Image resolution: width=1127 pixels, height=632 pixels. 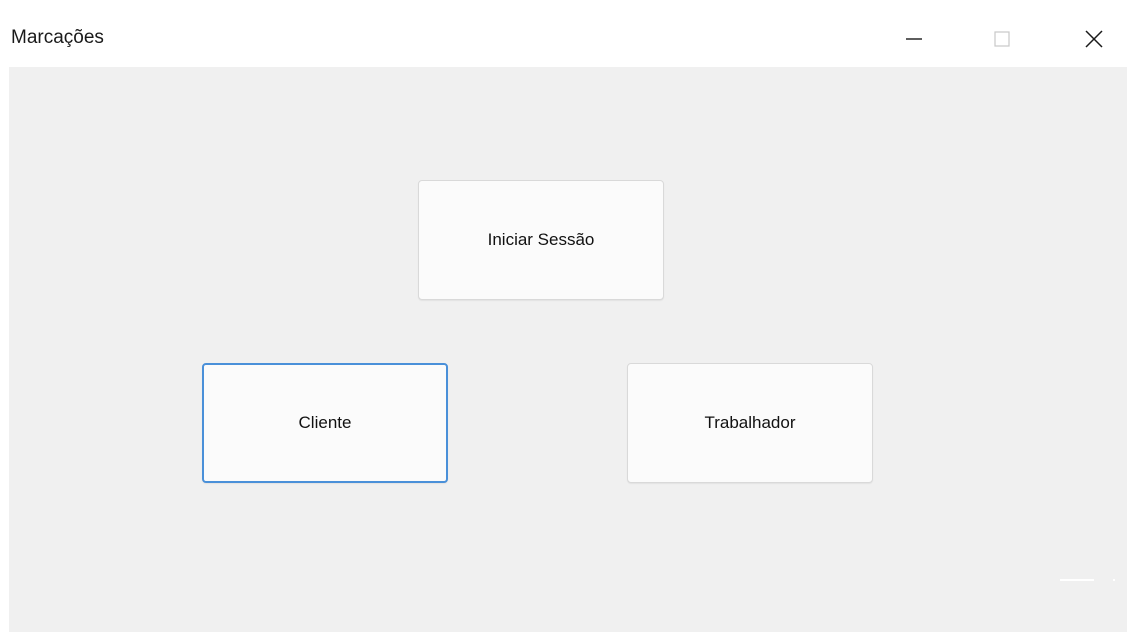 I want to click on resize-grip, so click(x=1087, y=580).